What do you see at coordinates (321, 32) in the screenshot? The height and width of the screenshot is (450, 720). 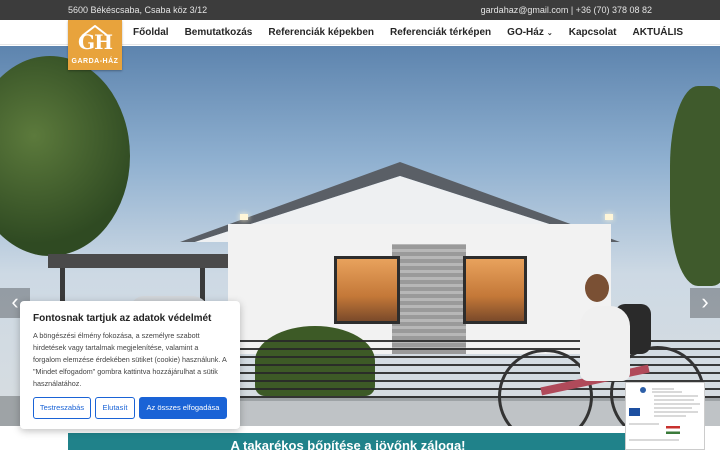 I see `nav-item-referenciak-kepekben: Referenciák képekben` at bounding box center [321, 32].